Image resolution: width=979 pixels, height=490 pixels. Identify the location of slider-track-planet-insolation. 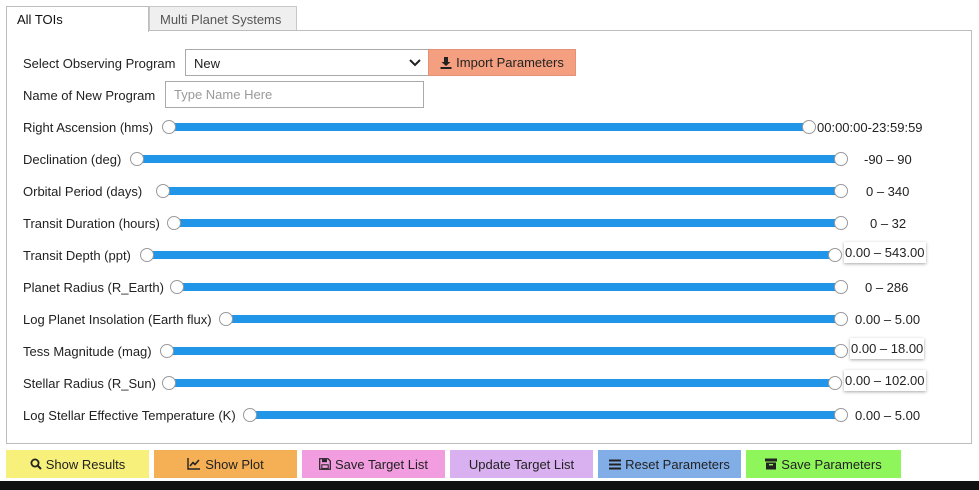
(533, 319).